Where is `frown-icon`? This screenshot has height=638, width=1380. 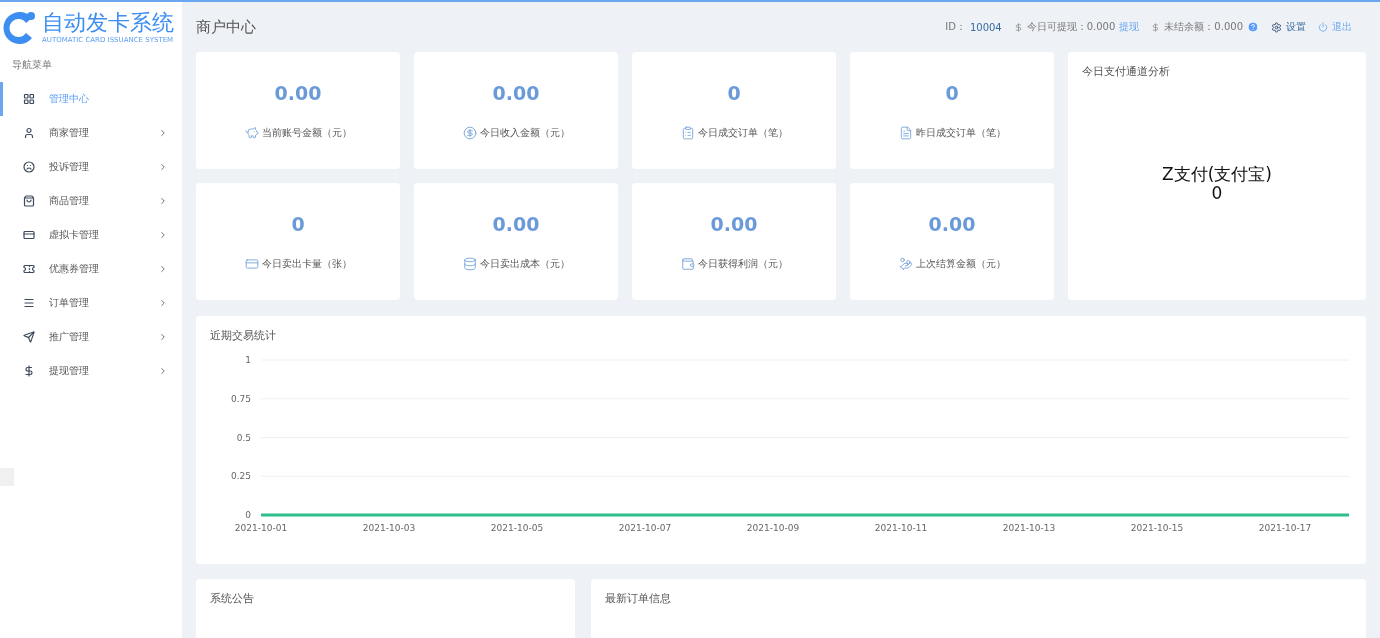
frown-icon is located at coordinates (29, 167).